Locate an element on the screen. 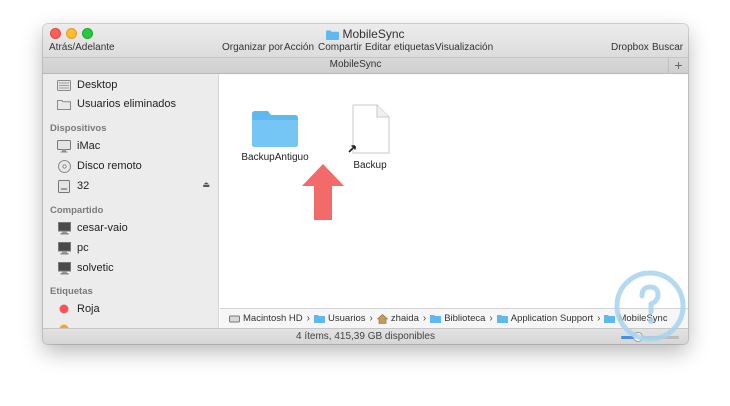 The width and height of the screenshot is (730, 406). annotation-arrow is located at coordinates (323, 192).